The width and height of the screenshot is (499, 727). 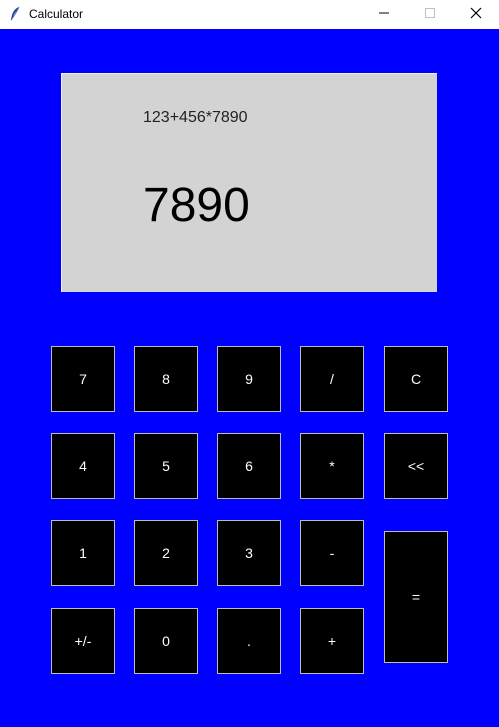 What do you see at coordinates (196, 205) in the screenshot?
I see `result-display: 7890` at bounding box center [196, 205].